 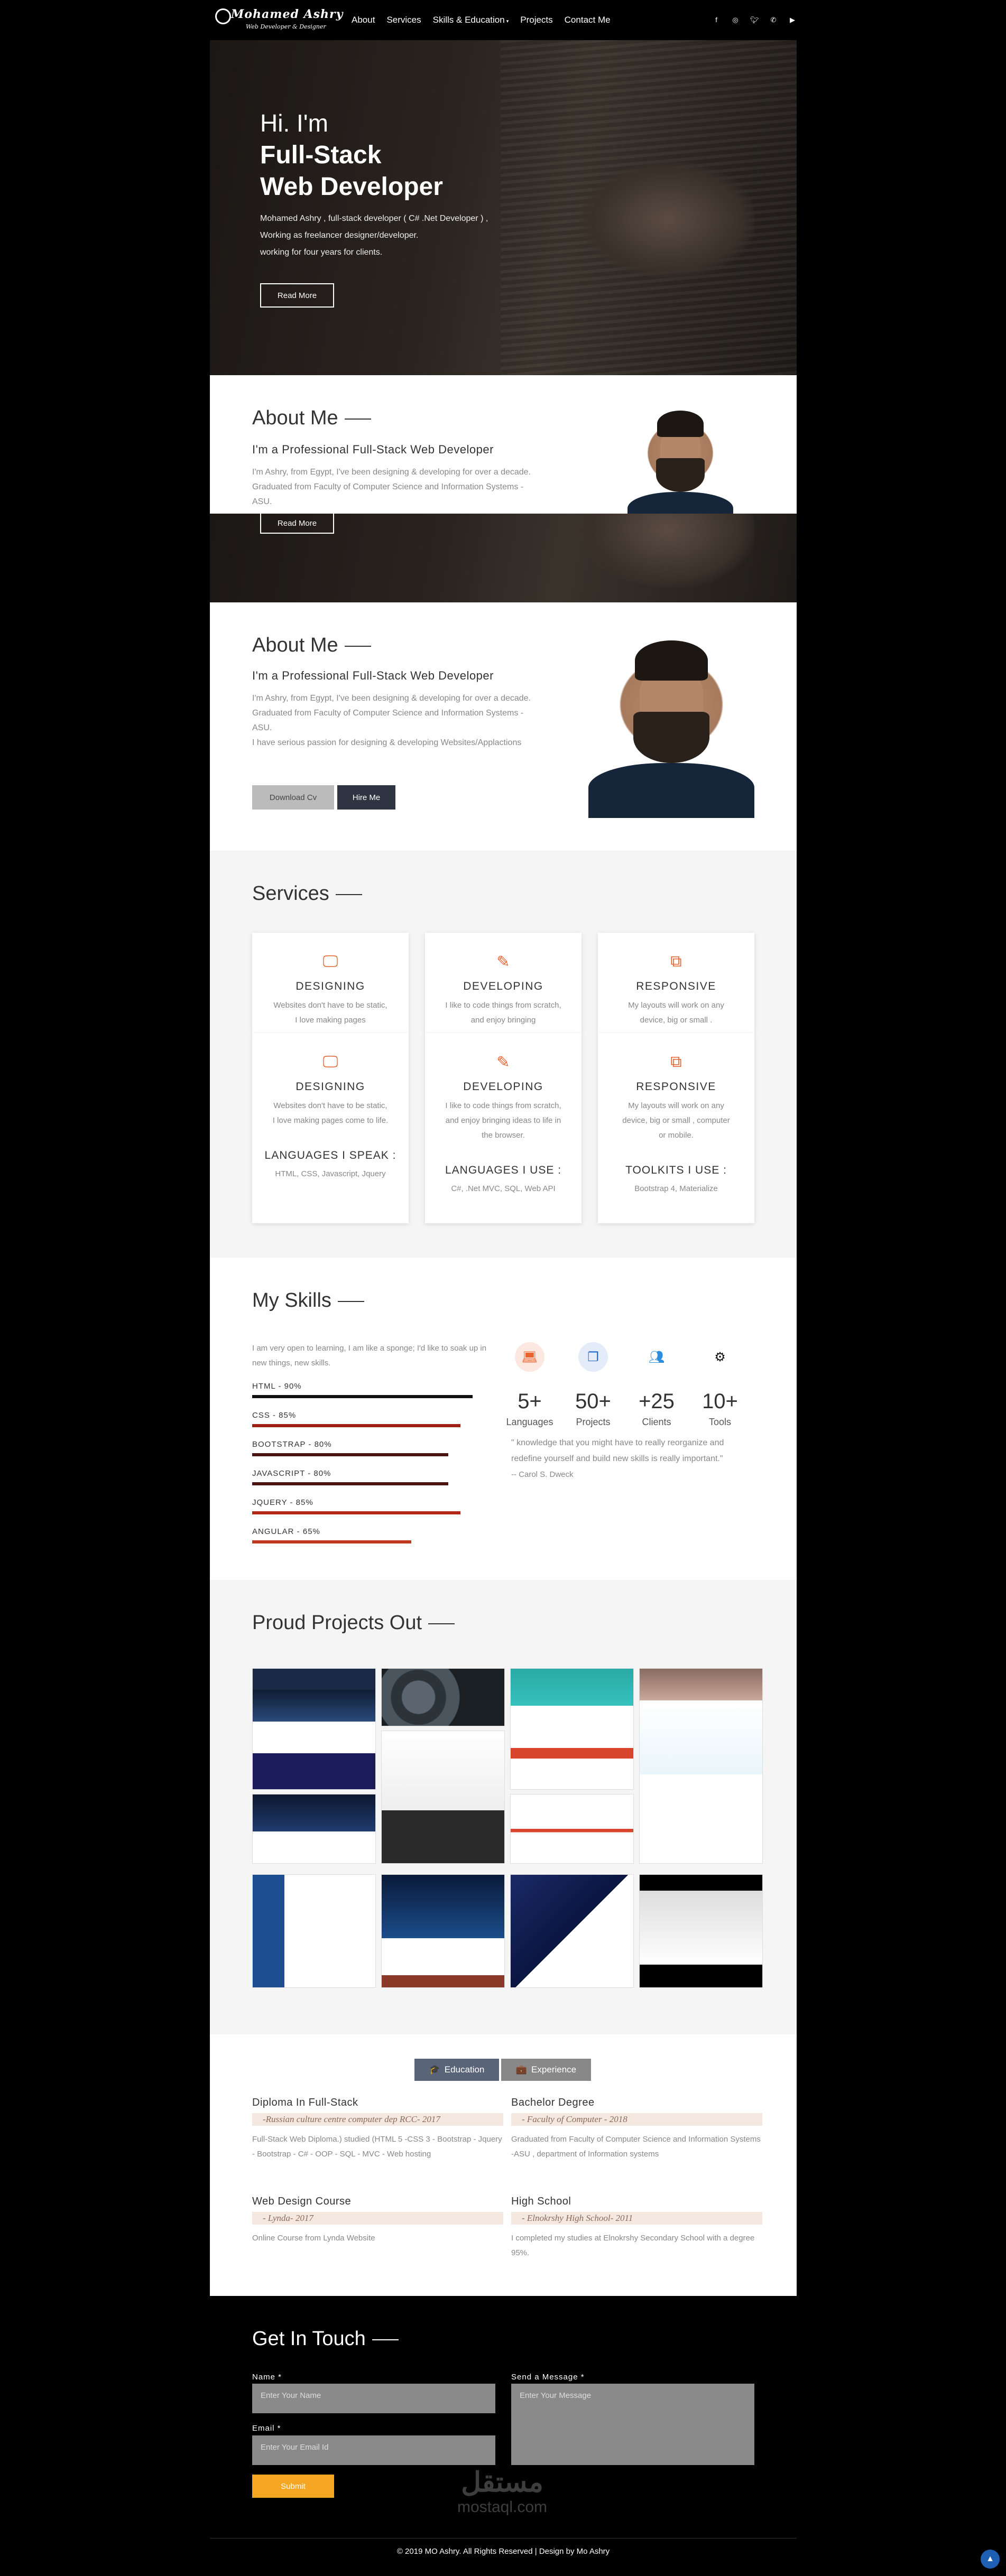 I want to click on watermark: مستقل mostaql.com, so click(x=502, y=2491).